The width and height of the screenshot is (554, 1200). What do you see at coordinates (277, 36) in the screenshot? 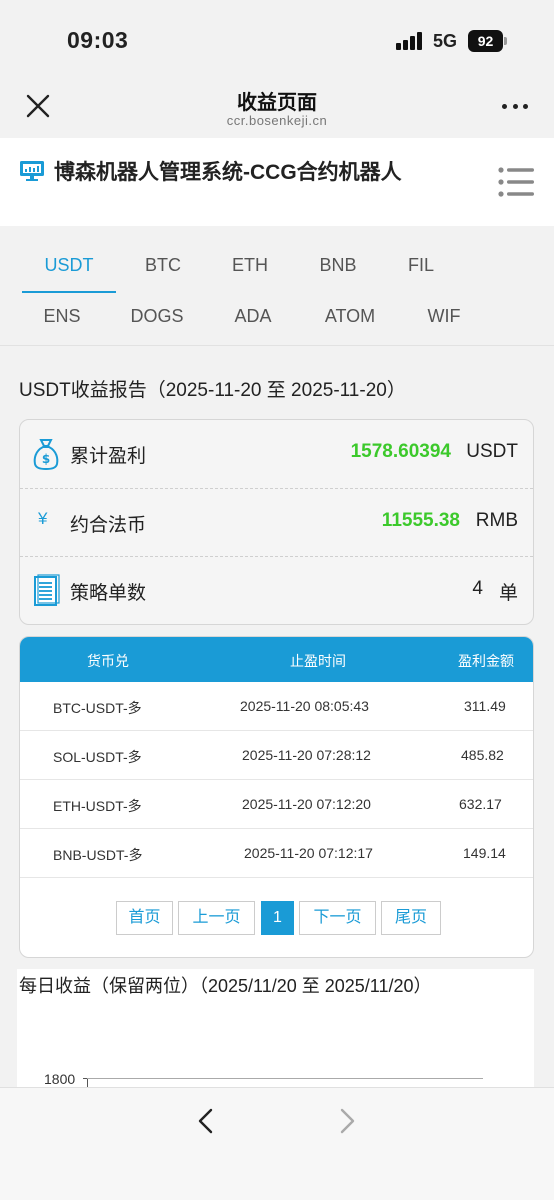
I see `status-bar: 09:03 5G 92` at bounding box center [277, 36].